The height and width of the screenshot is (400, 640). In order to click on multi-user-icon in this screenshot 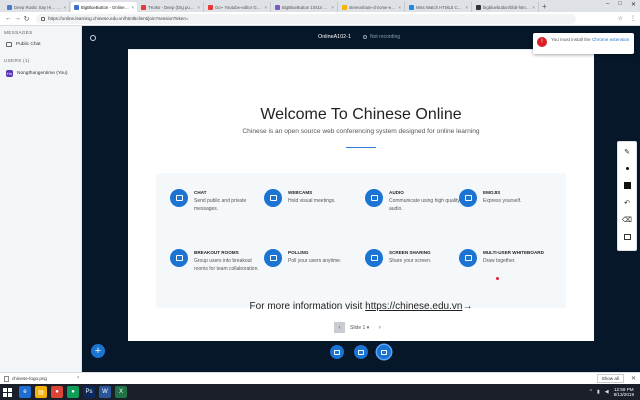, I will do `click(627, 236)`.